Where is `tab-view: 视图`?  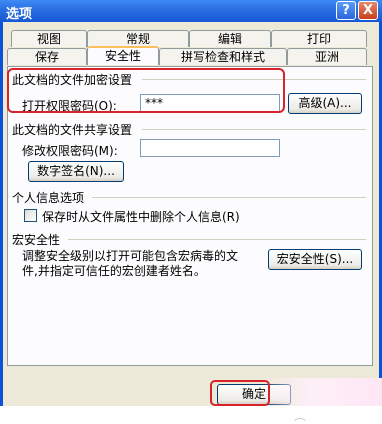 tab-view: 视图 is located at coordinates (49, 38).